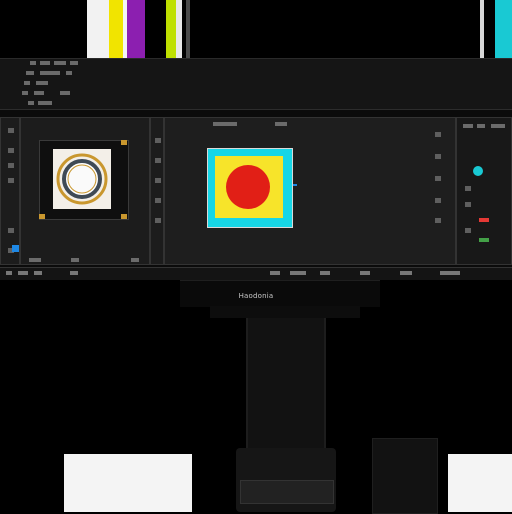 The height and width of the screenshot is (514, 512). I want to click on timeline-row, so click(256, 104).